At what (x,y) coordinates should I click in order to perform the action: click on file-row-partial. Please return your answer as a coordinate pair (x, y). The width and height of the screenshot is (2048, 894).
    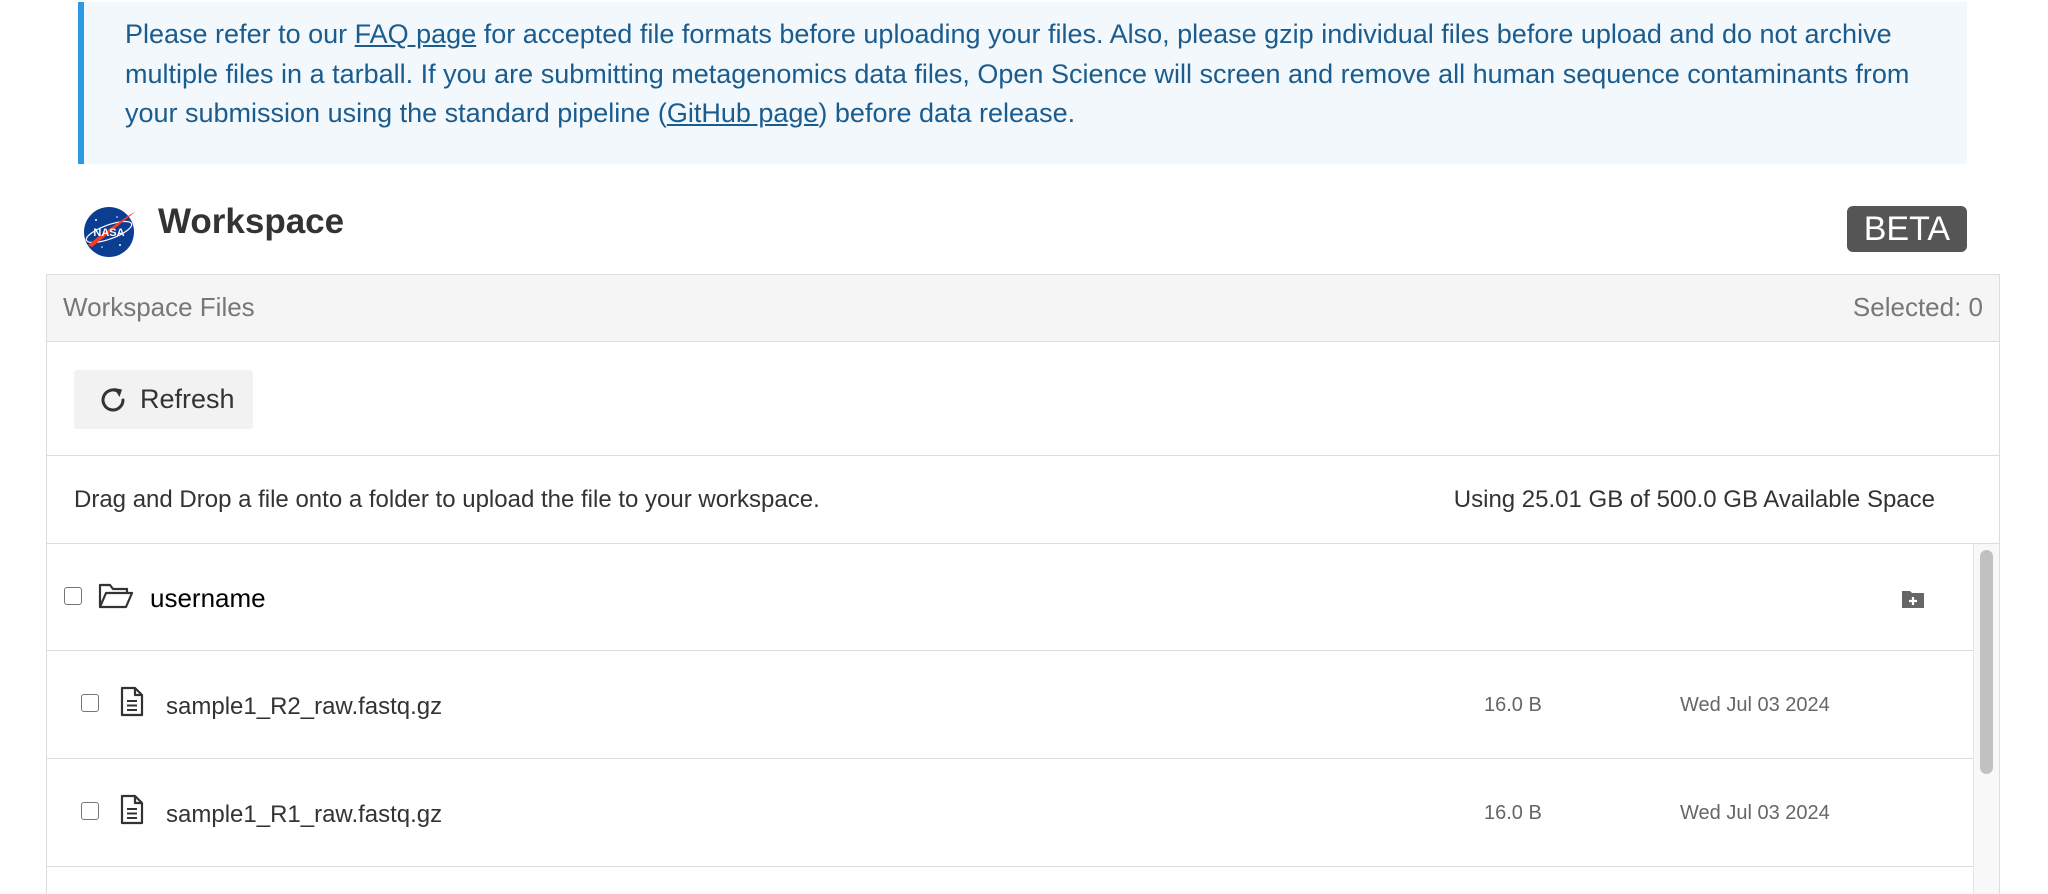
    Looking at the image, I should click on (1010, 880).